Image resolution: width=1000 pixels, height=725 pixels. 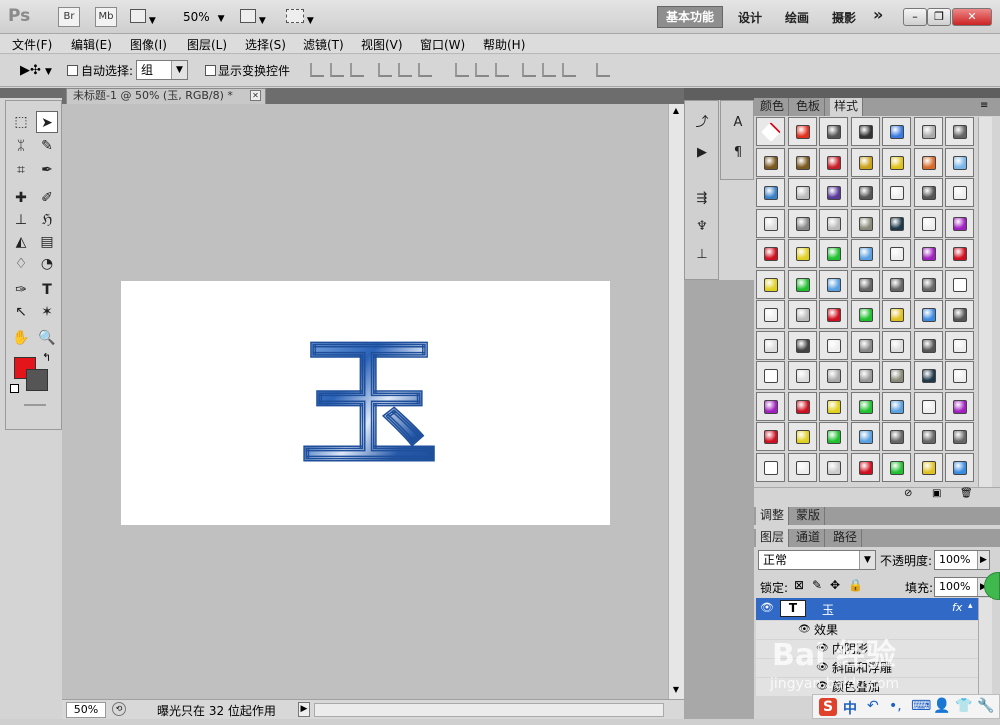 I want to click on menu-edit: 编辑(E), so click(x=91, y=44).